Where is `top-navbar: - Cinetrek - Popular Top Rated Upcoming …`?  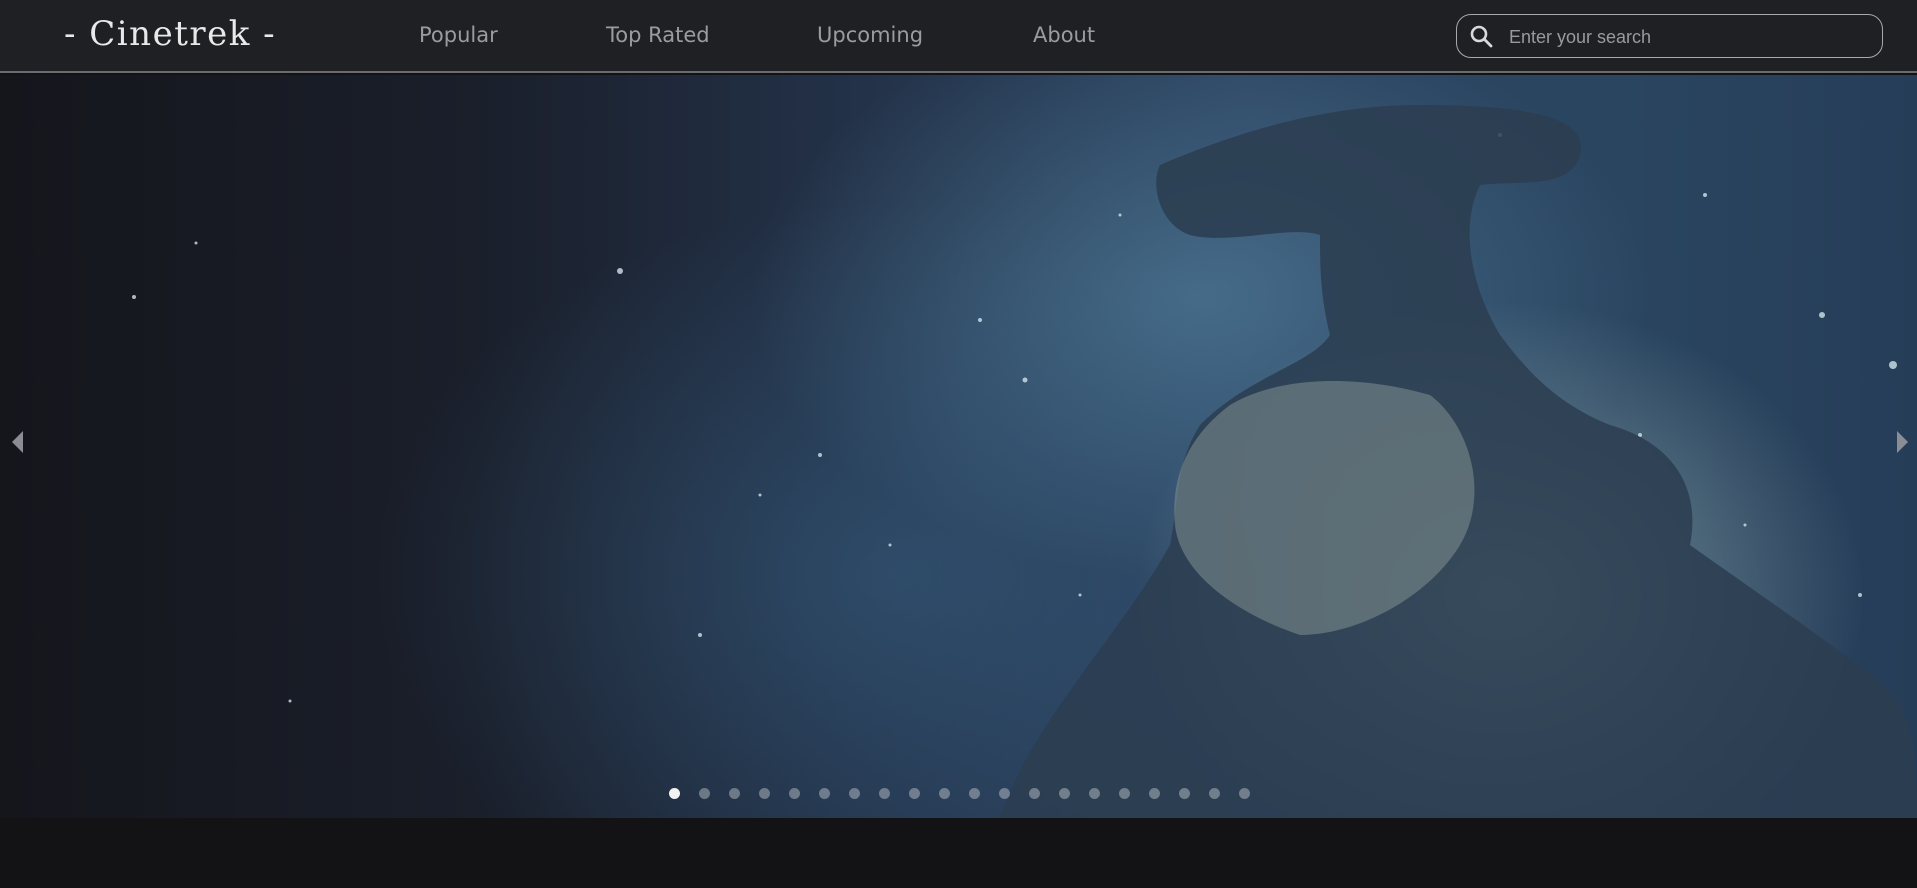 top-navbar: - Cinetrek - Popular Top Rated Upcoming … is located at coordinates (958, 36).